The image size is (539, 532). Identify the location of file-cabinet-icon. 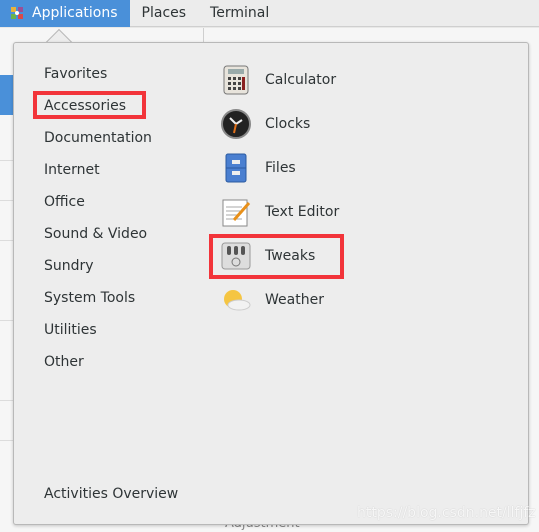
(236, 168).